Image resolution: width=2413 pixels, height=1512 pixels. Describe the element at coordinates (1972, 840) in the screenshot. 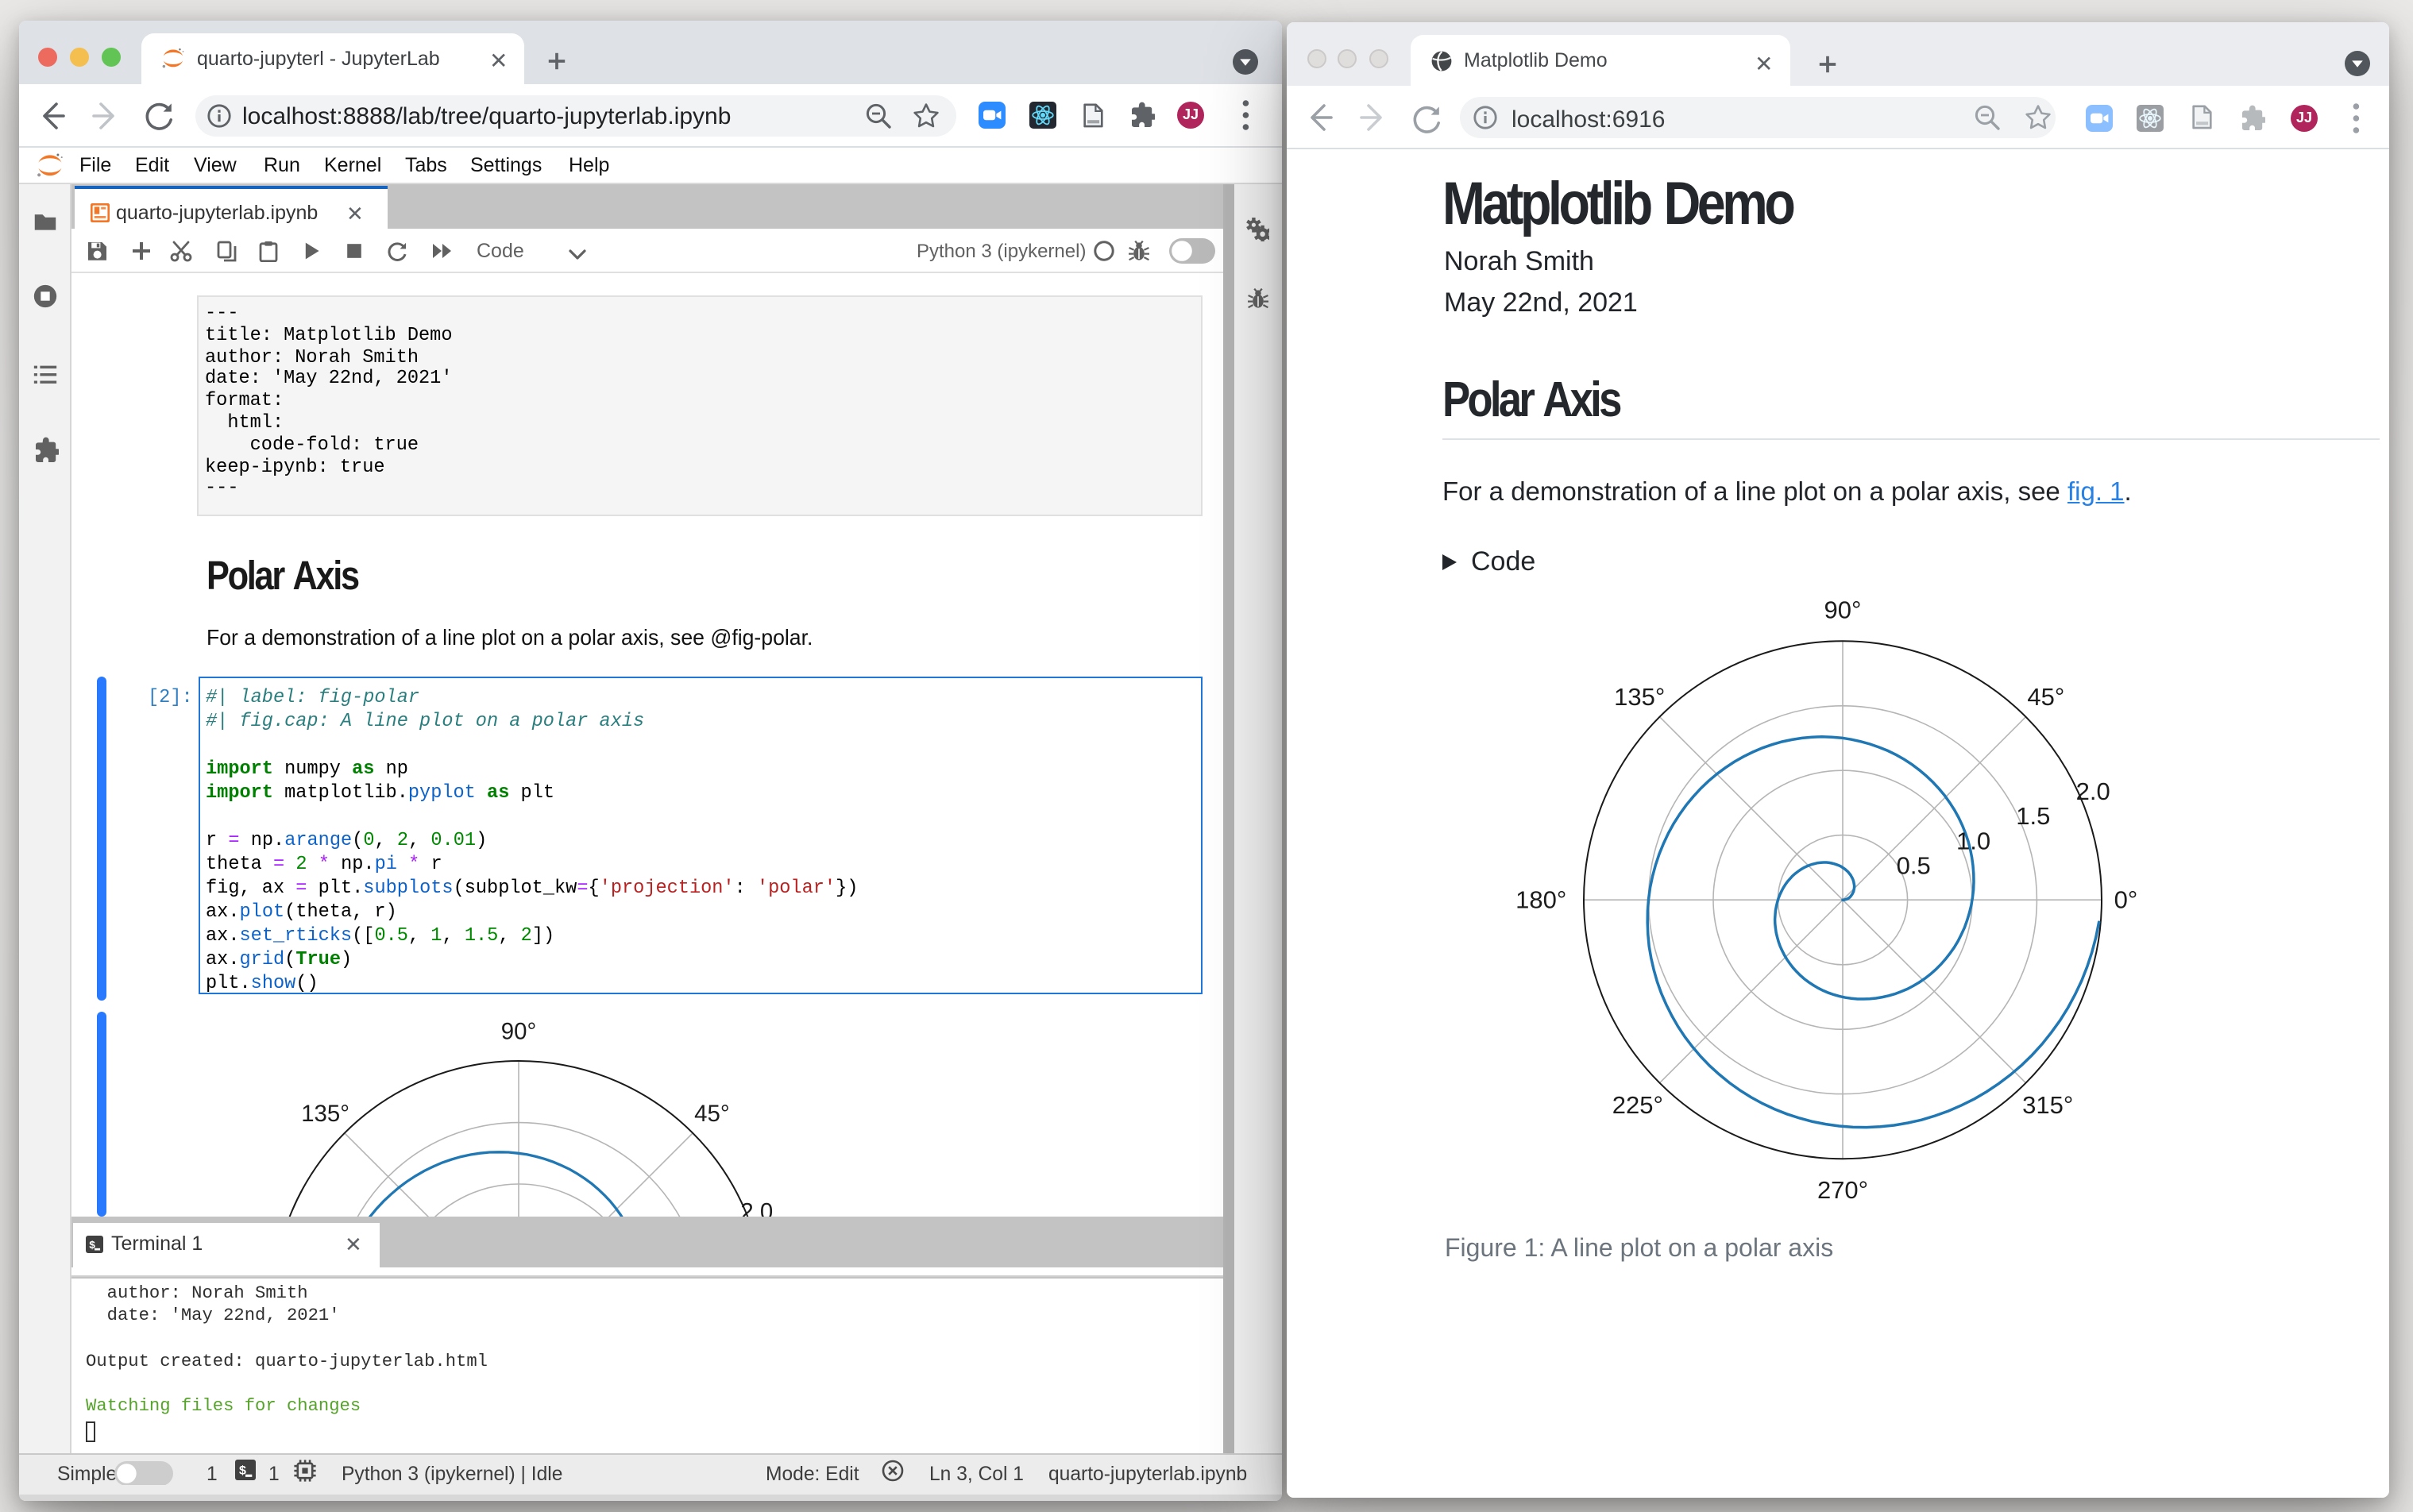

I see `svg-text: 1.0` at that location.